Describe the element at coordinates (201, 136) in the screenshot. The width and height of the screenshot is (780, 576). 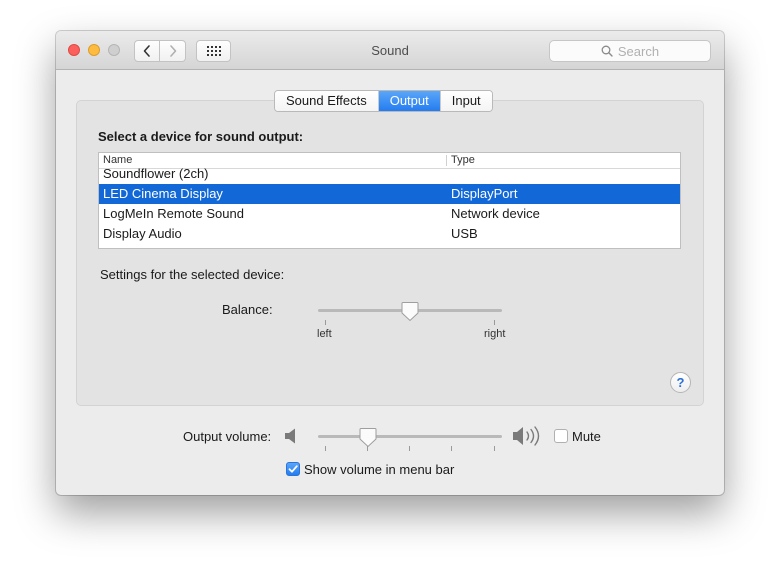
I see `device-list-heading: Select a device for sound output:` at that location.